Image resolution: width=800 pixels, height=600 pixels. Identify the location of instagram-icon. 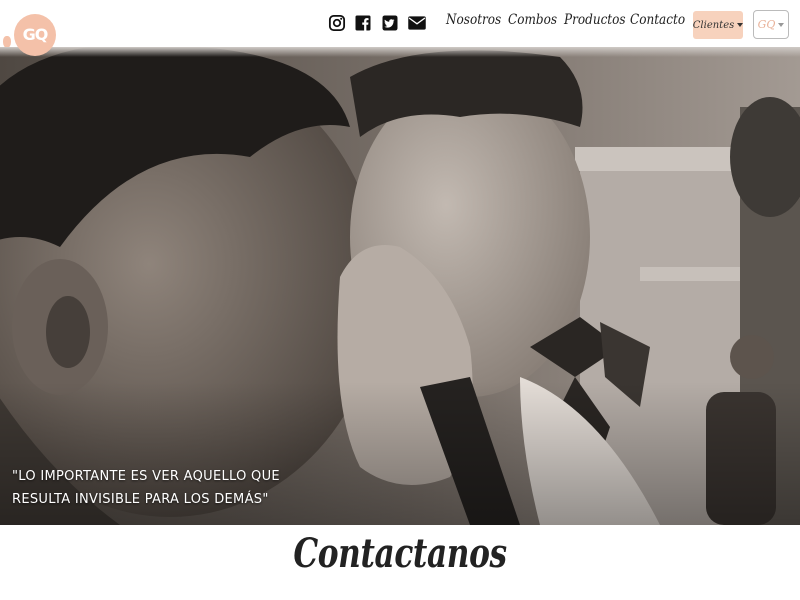
(337, 23).